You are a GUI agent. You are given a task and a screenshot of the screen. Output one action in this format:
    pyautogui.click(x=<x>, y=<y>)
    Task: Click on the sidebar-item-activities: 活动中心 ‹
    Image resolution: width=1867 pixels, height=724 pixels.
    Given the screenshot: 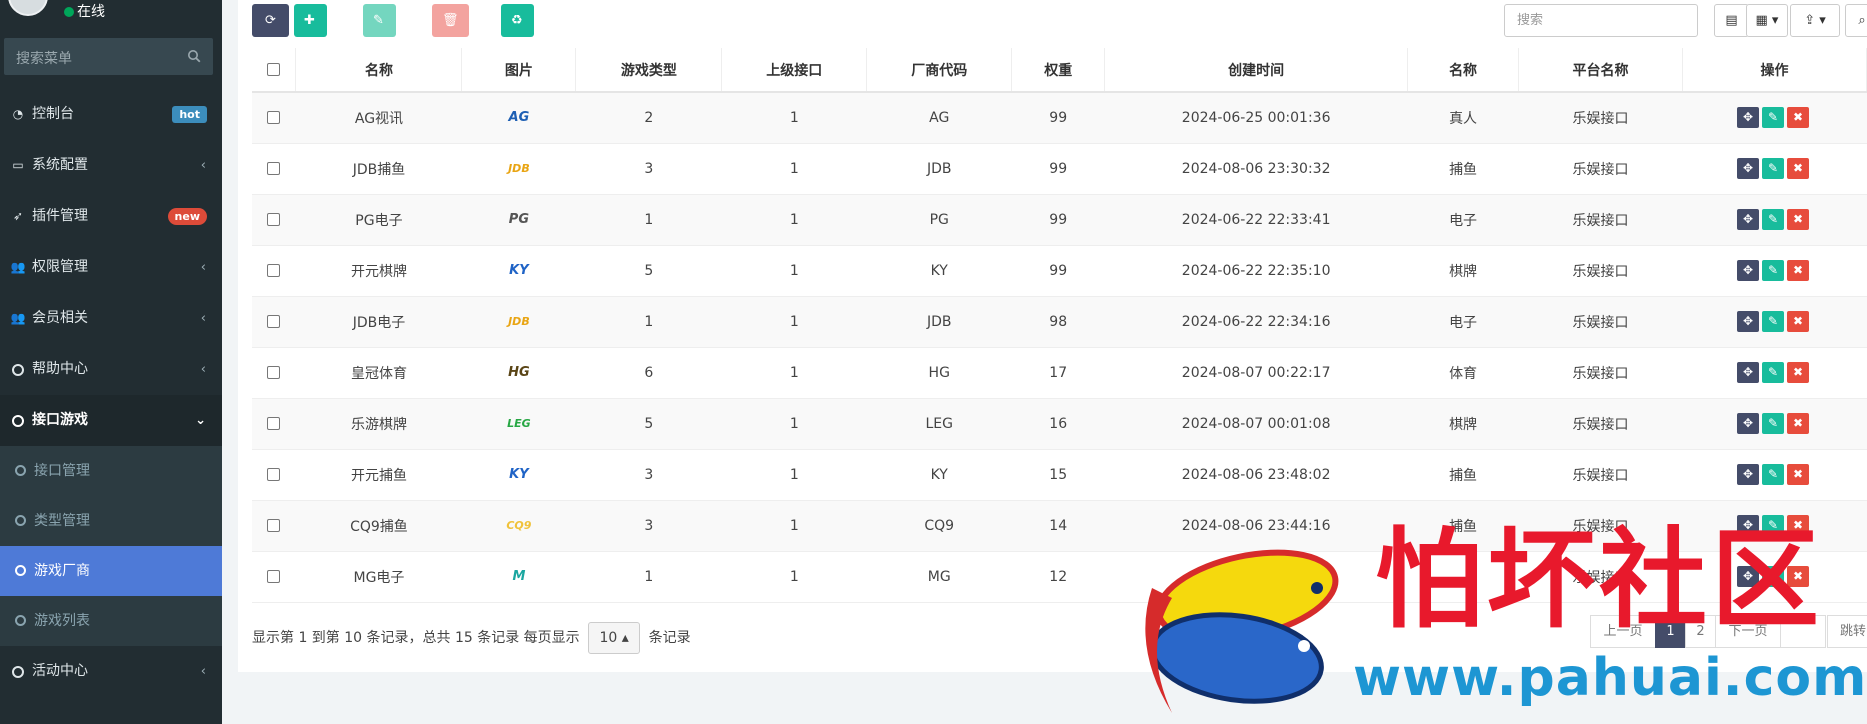 What is the action you would take?
    pyautogui.click(x=111, y=671)
    